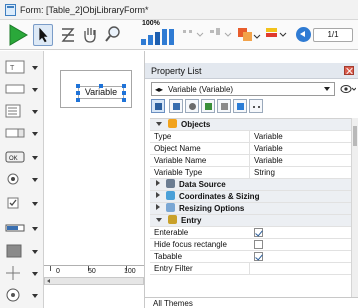 Image resolution: width=358 pixels, height=308 pixels. What do you see at coordinates (94, 271) in the screenshot?
I see `horizontal-ruler: 0 50 100` at bounding box center [94, 271].